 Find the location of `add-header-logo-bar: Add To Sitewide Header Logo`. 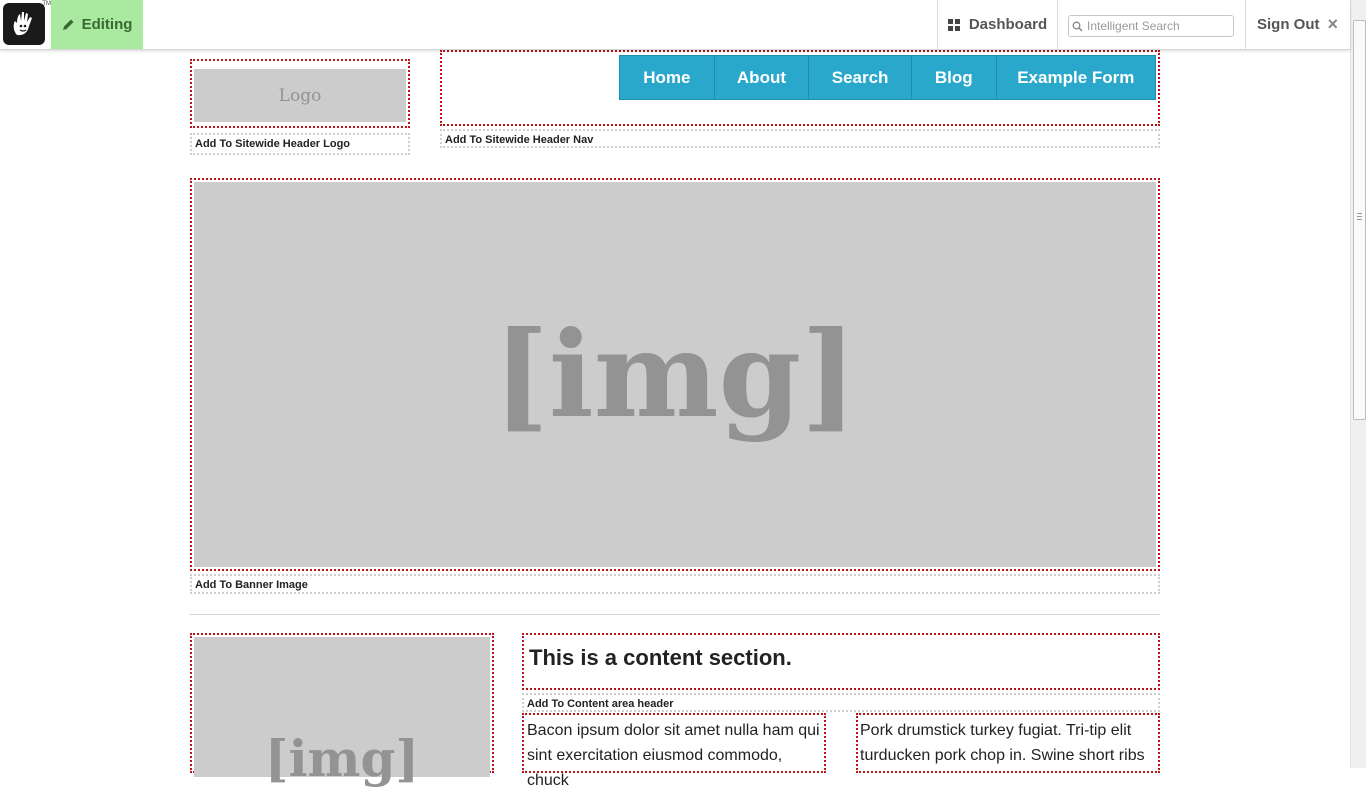

add-header-logo-bar: Add To Sitewide Header Logo is located at coordinates (300, 144).